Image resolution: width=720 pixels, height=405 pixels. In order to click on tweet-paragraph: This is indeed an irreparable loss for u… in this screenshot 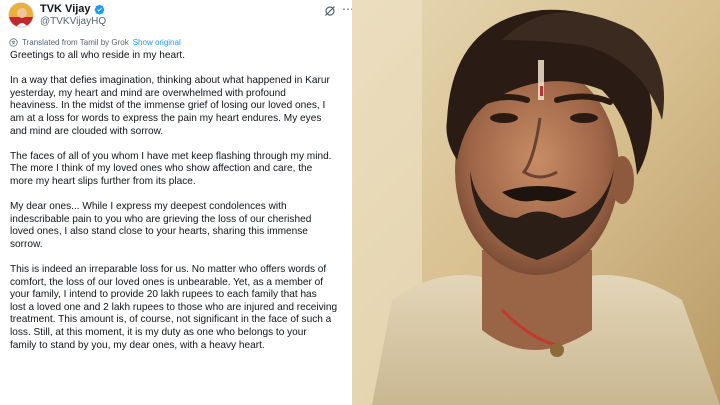, I will do `click(174, 307)`.